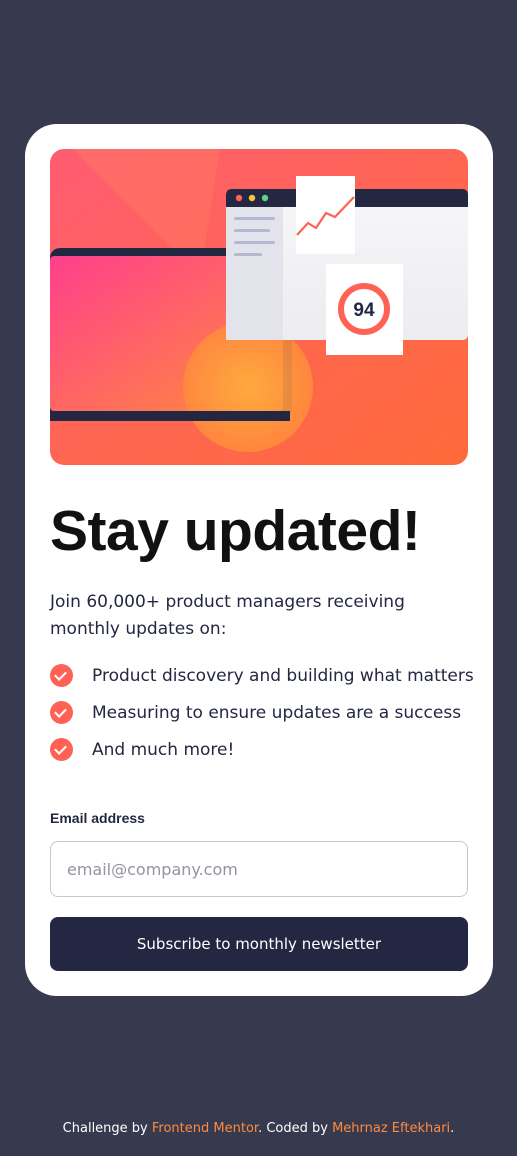 This screenshot has height=1156, width=517. What do you see at coordinates (107, 1128) in the screenshot?
I see `attribution-prefix: Challenge by` at bounding box center [107, 1128].